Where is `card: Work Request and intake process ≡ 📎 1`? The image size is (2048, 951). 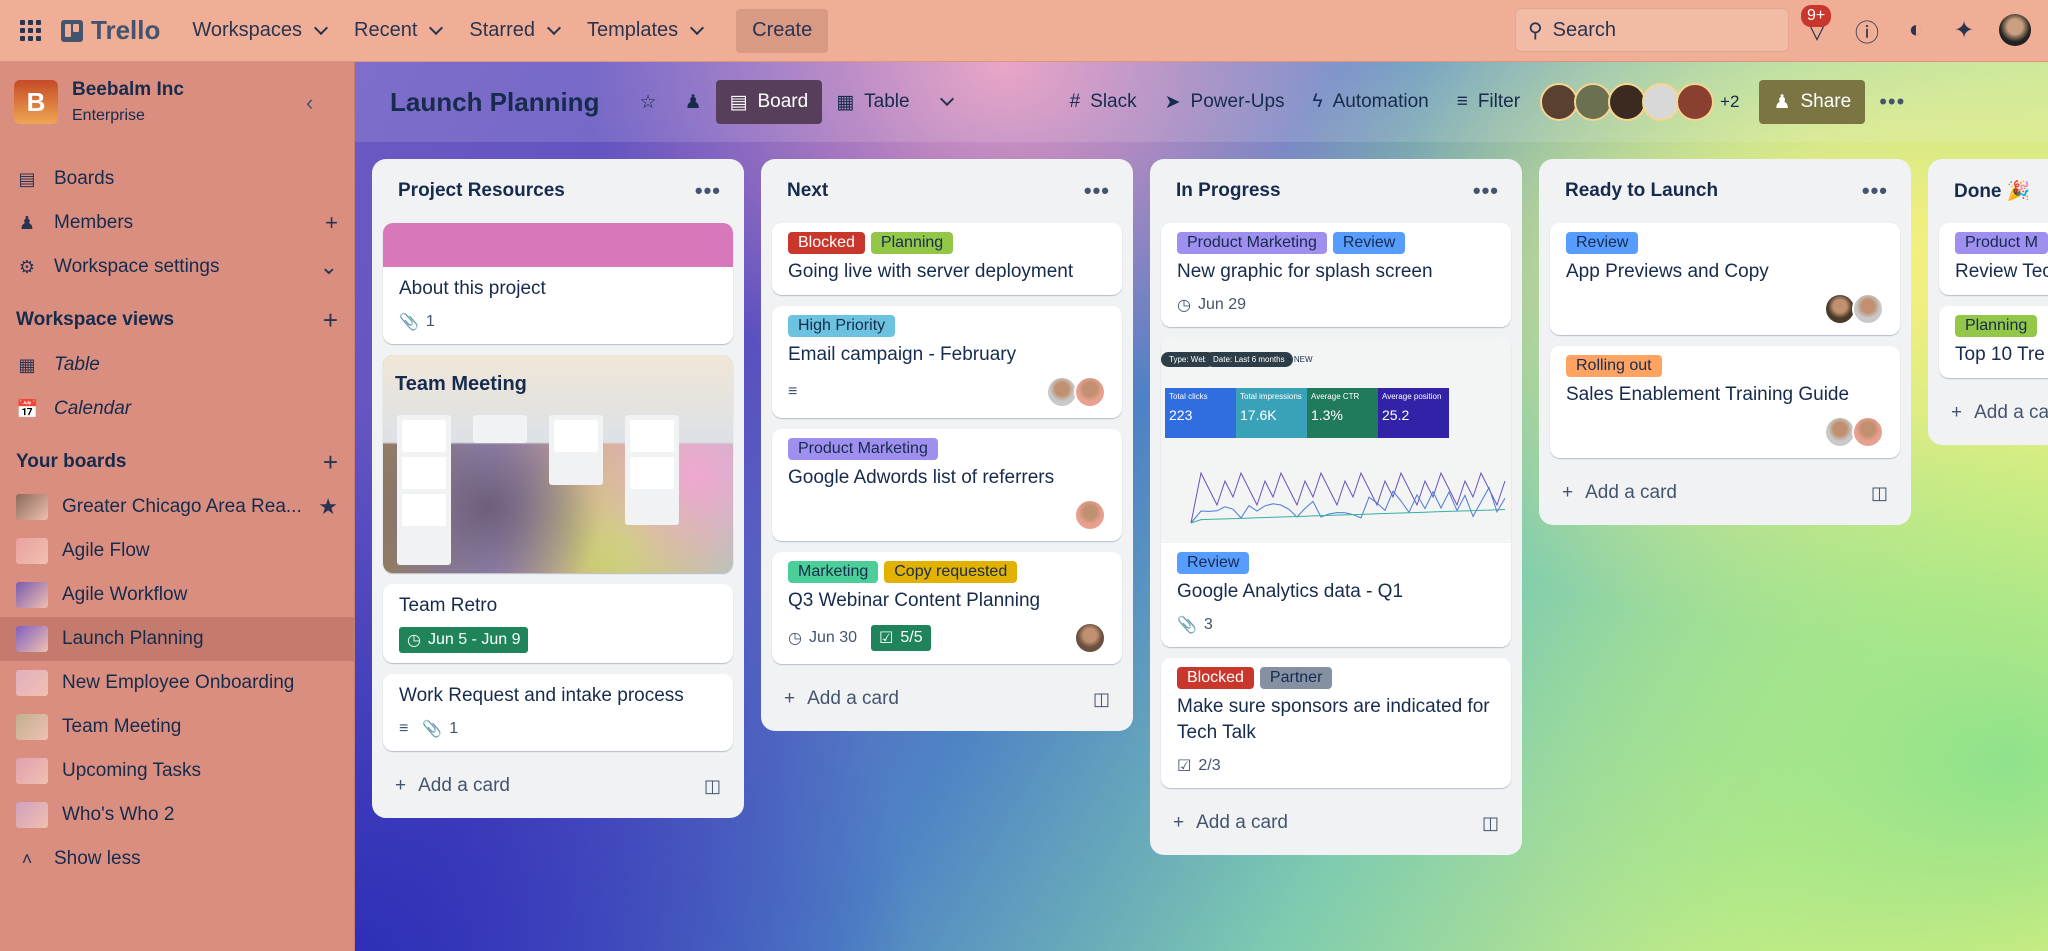
card: Work Request and intake process ≡ 📎 1 is located at coordinates (558, 712).